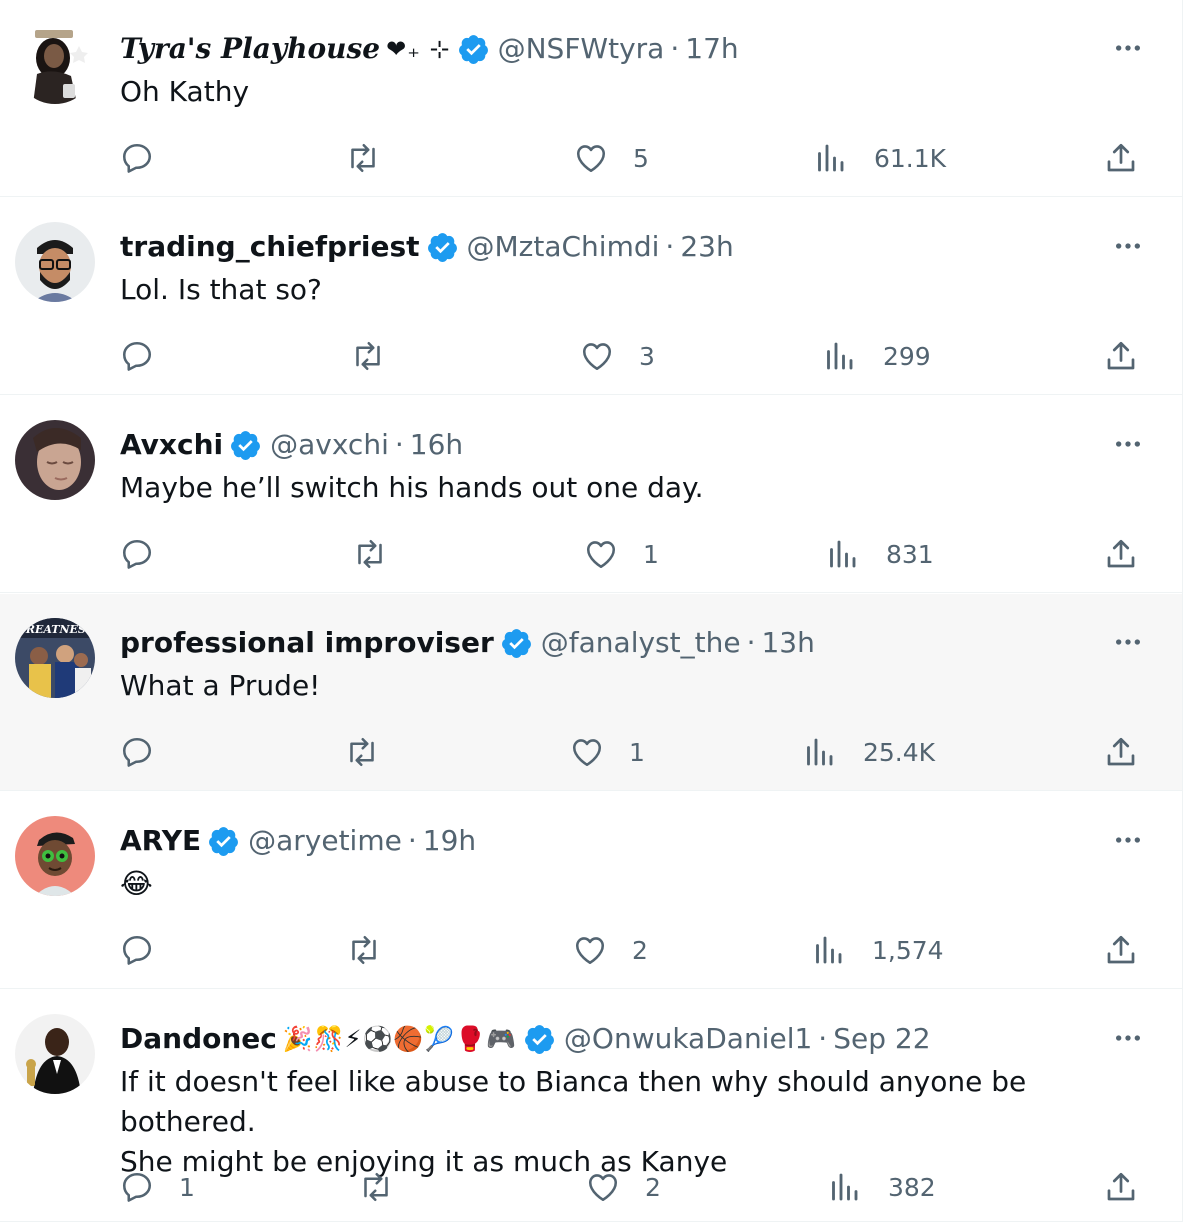  What do you see at coordinates (688, 1039) in the screenshot?
I see `user-handle: @OnwukaDaniel1` at bounding box center [688, 1039].